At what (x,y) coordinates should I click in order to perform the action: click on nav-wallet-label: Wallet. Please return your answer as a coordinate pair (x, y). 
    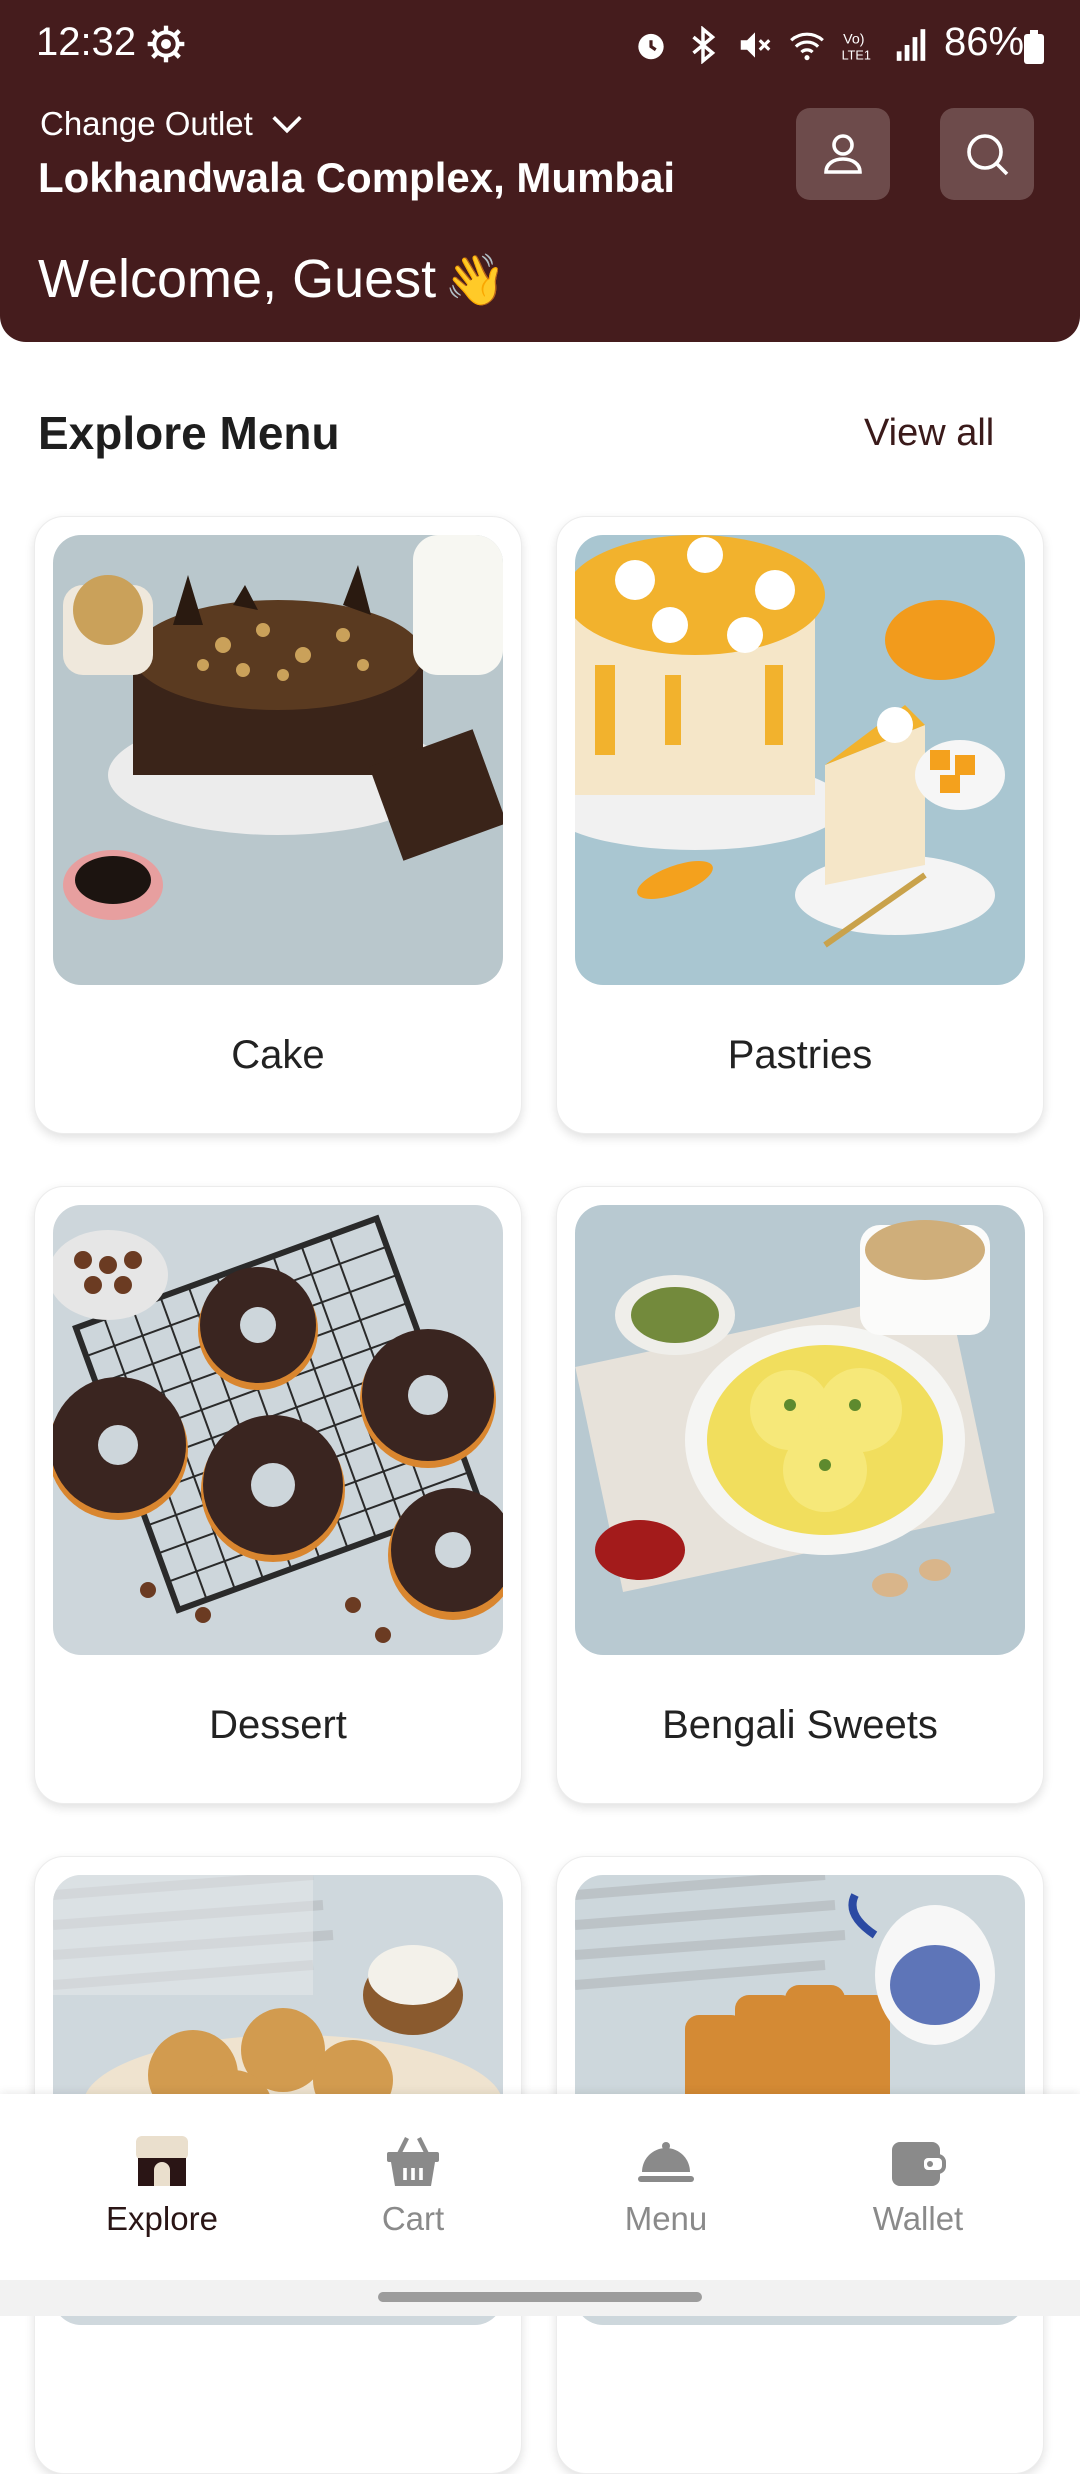
    Looking at the image, I should click on (918, 2218).